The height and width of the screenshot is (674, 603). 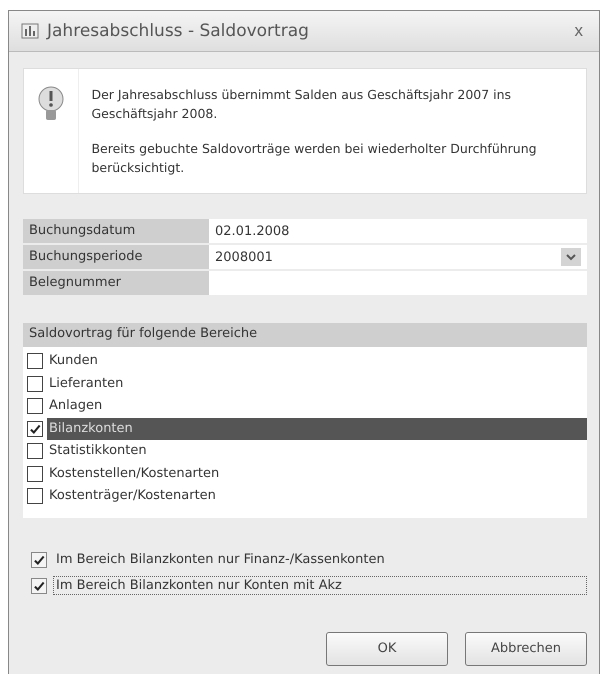 What do you see at coordinates (317, 383) in the screenshot?
I see `list-item: Lieferanten` at bounding box center [317, 383].